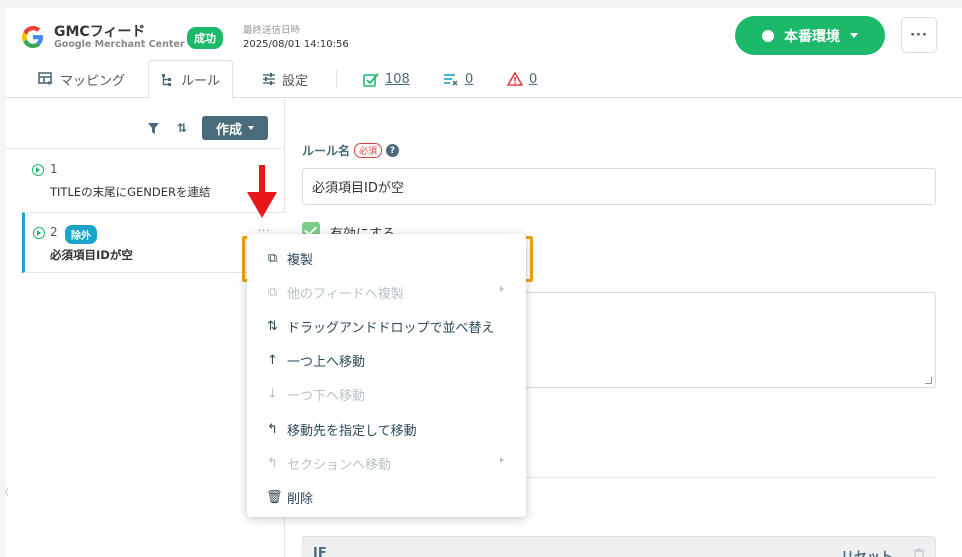  What do you see at coordinates (391, 328) in the screenshot?
I see `menu-label: ドラッグアンドドロップで並べ替え` at bounding box center [391, 328].